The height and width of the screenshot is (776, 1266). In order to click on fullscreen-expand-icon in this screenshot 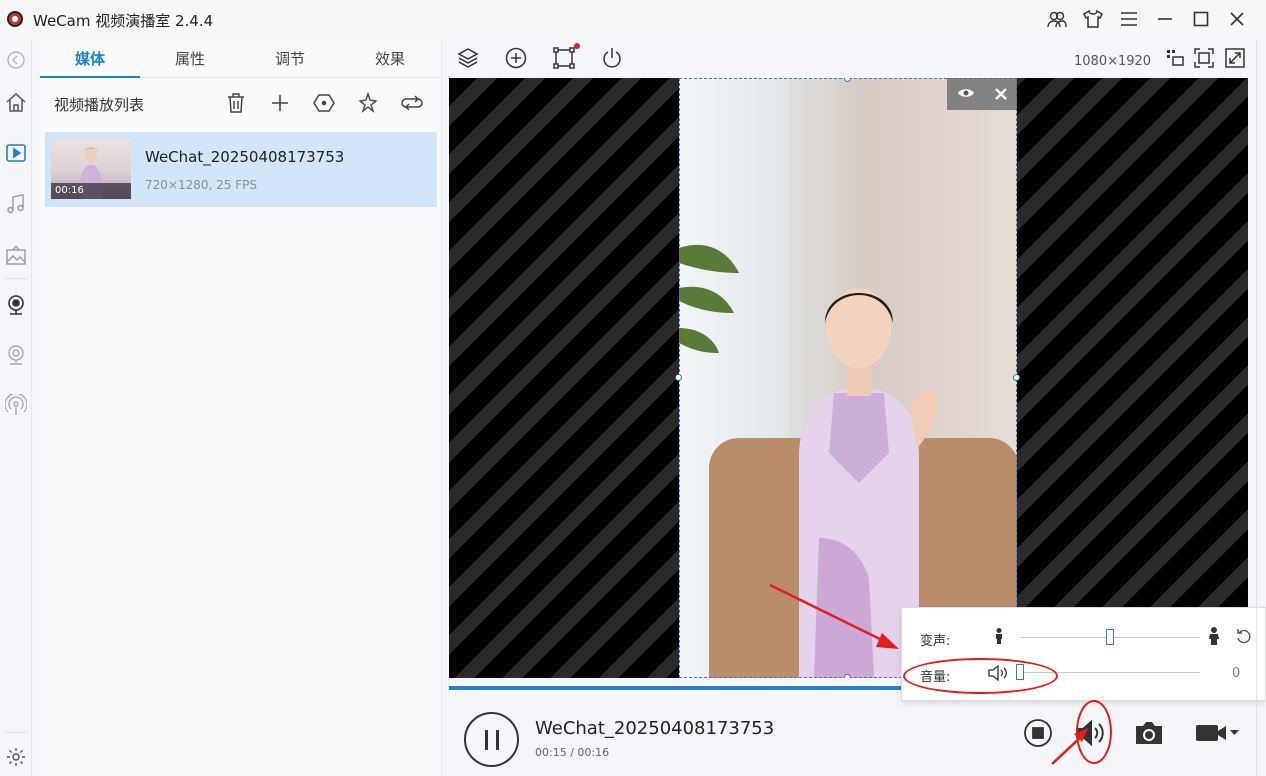, I will do `click(1235, 58)`.